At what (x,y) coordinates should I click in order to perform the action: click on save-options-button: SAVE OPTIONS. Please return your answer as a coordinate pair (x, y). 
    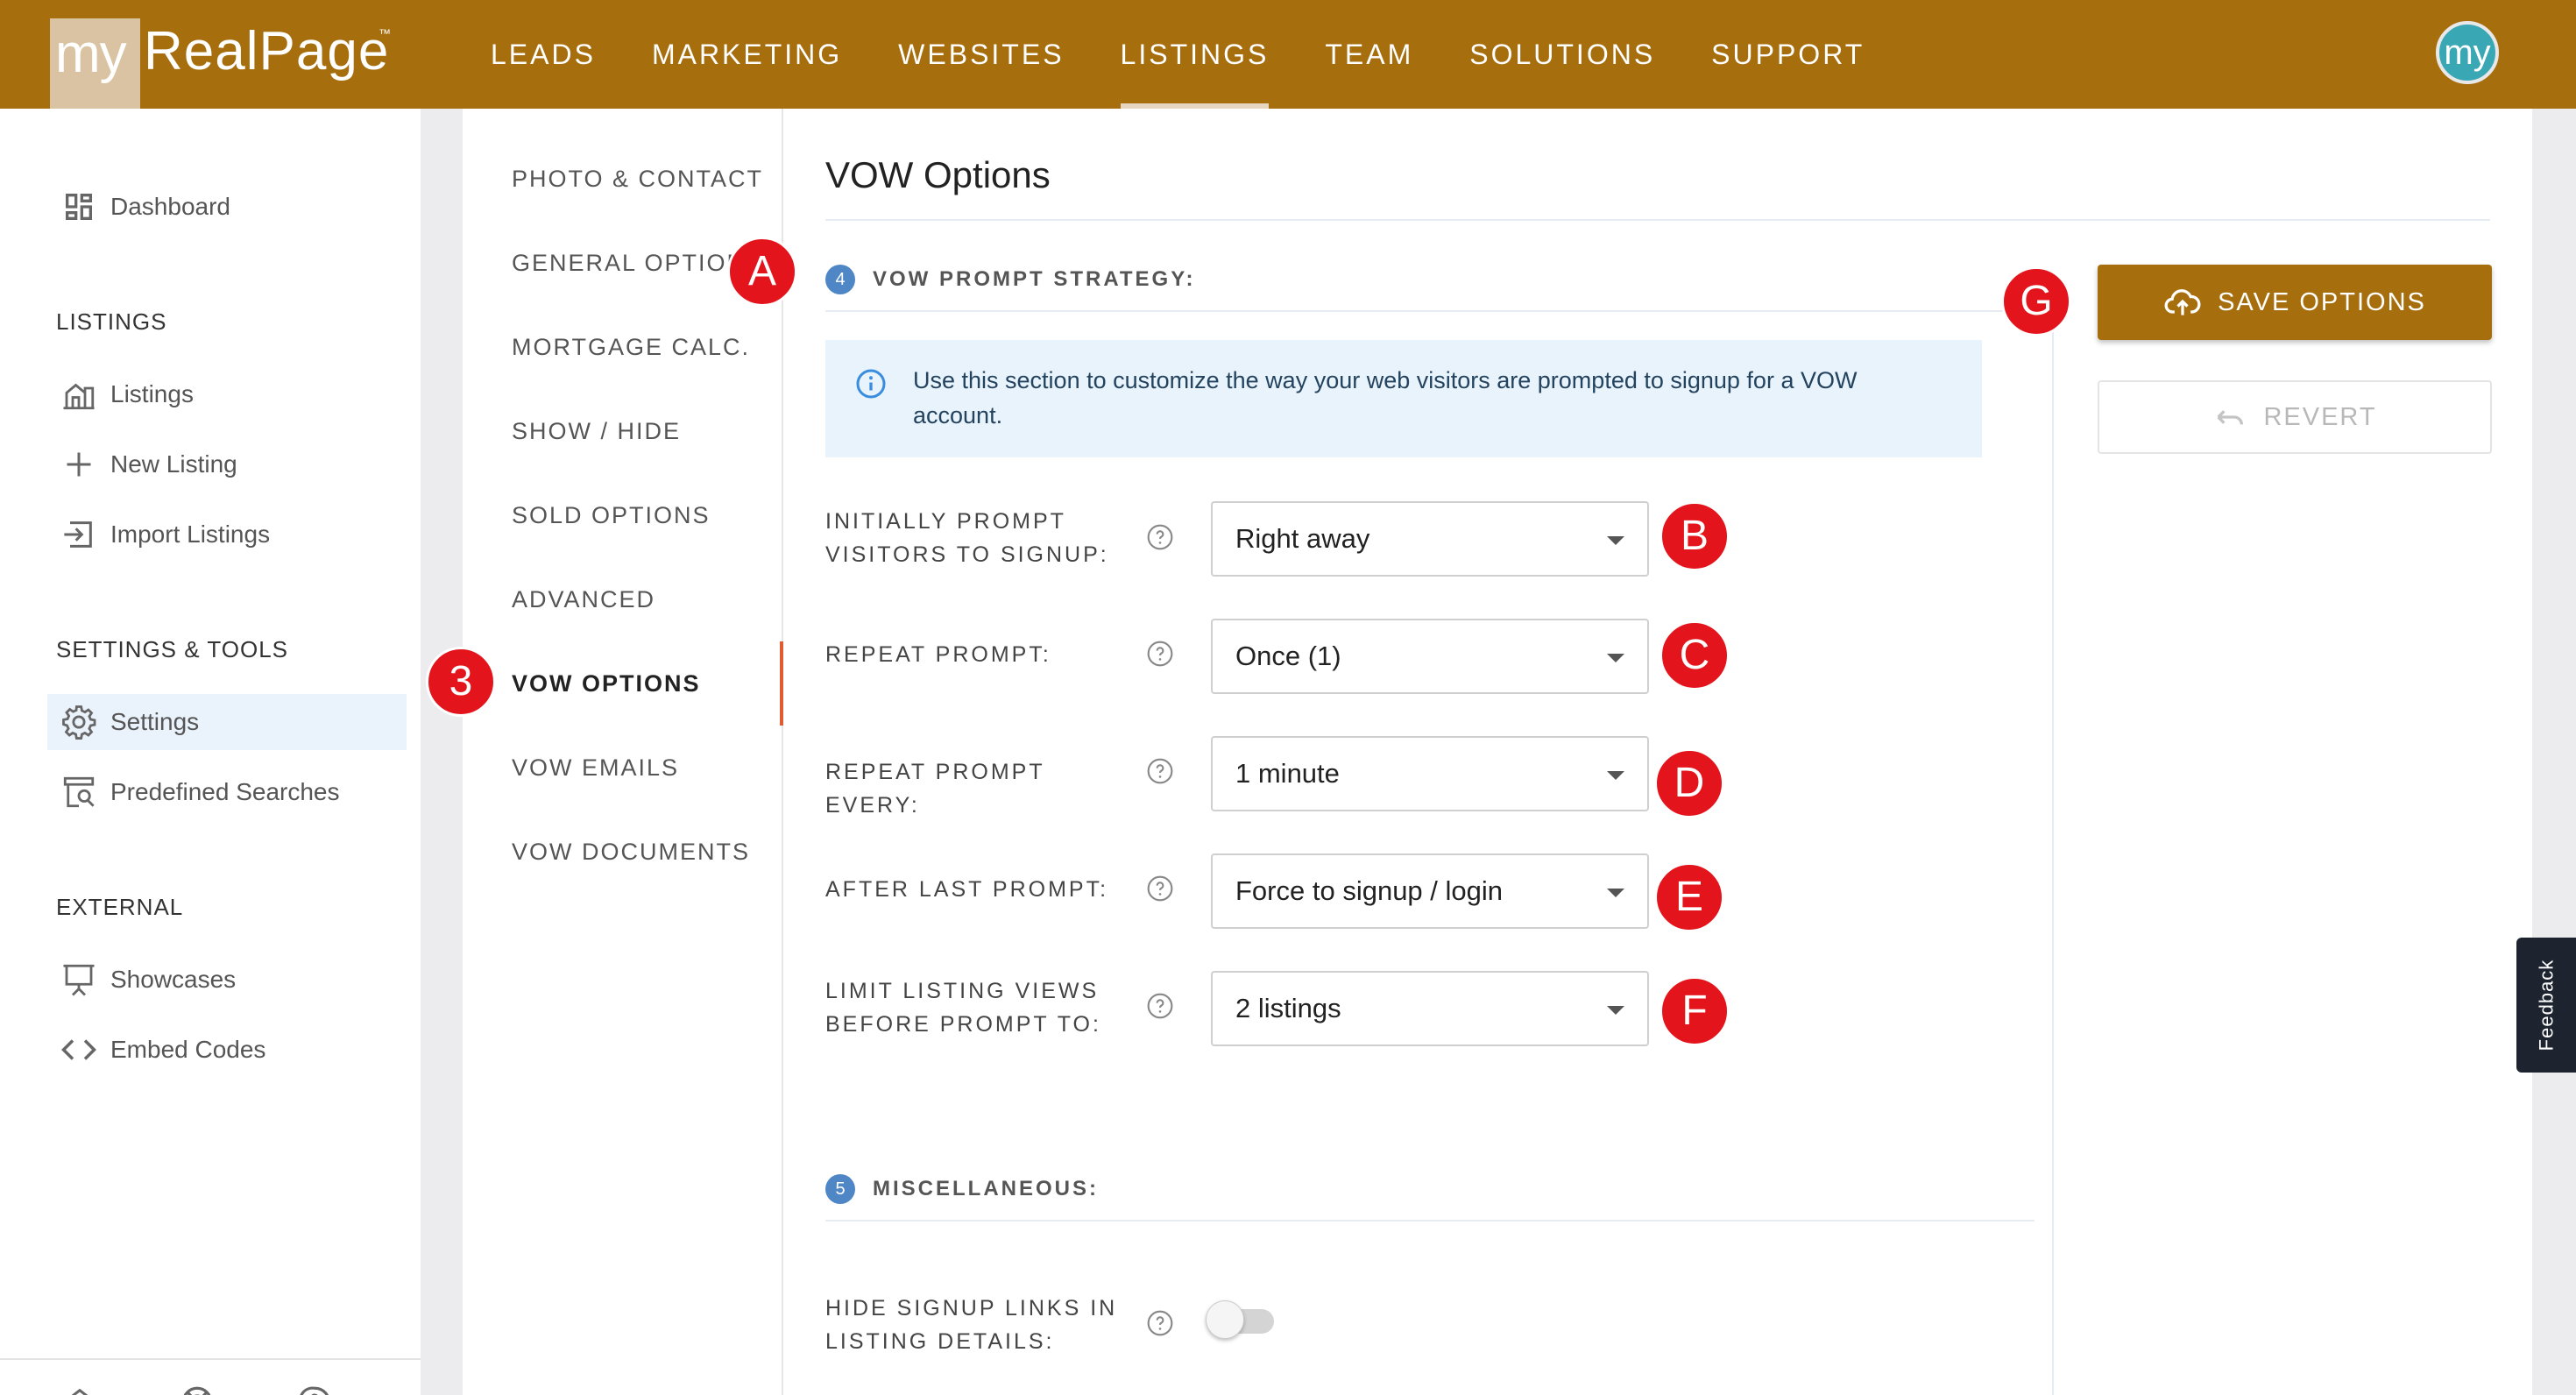
    Looking at the image, I should click on (2295, 302).